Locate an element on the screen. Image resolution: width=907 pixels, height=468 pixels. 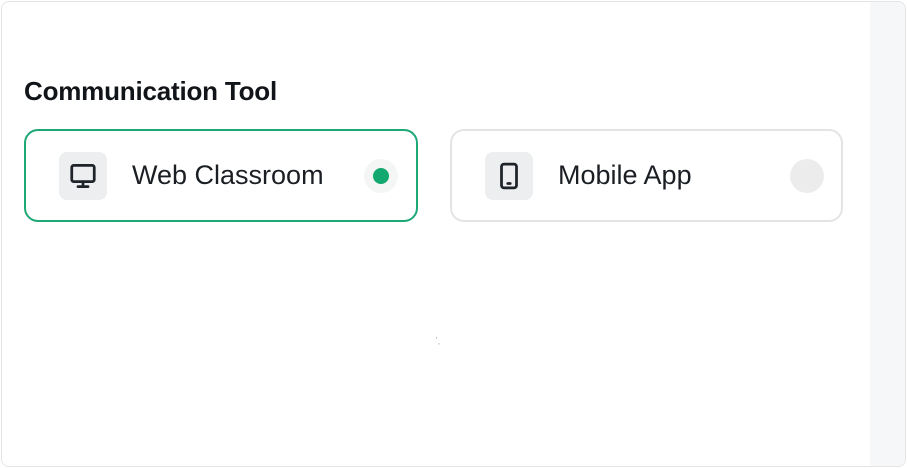
monitor-icon is located at coordinates (83, 175).